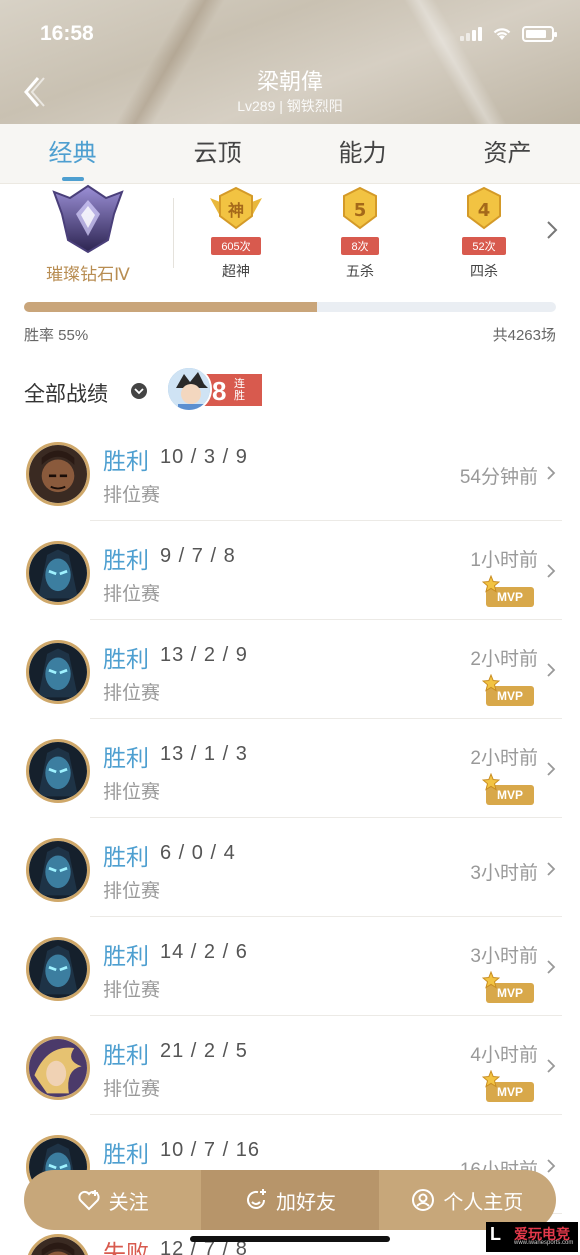  Describe the element at coordinates (305, 1202) in the screenshot. I see `add-friend-label: 加好友` at that location.